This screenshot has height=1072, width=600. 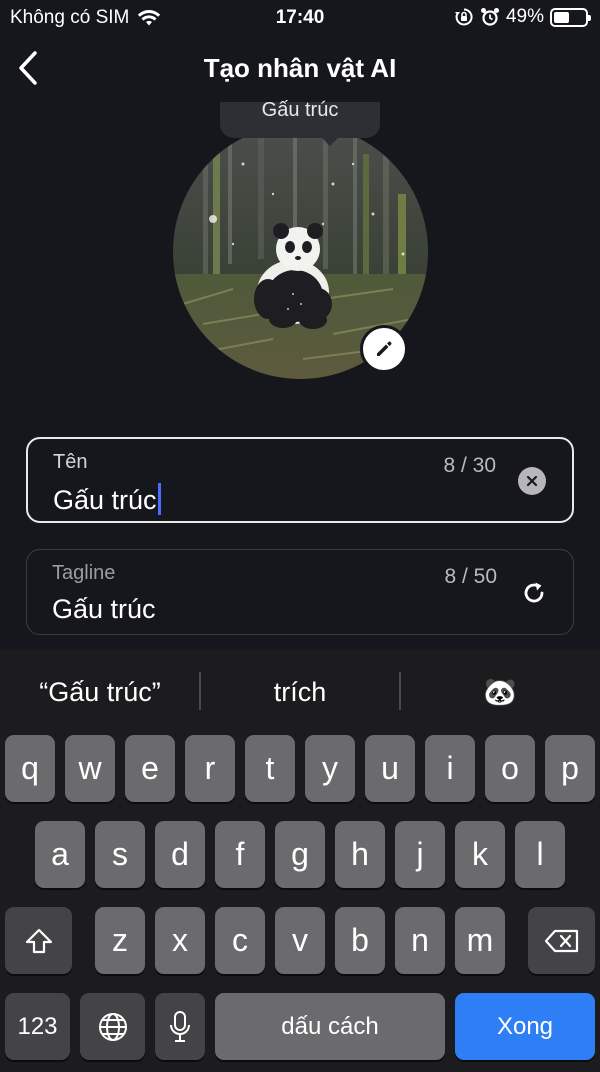 I want to click on edit-avatar-button, so click(x=384, y=349).